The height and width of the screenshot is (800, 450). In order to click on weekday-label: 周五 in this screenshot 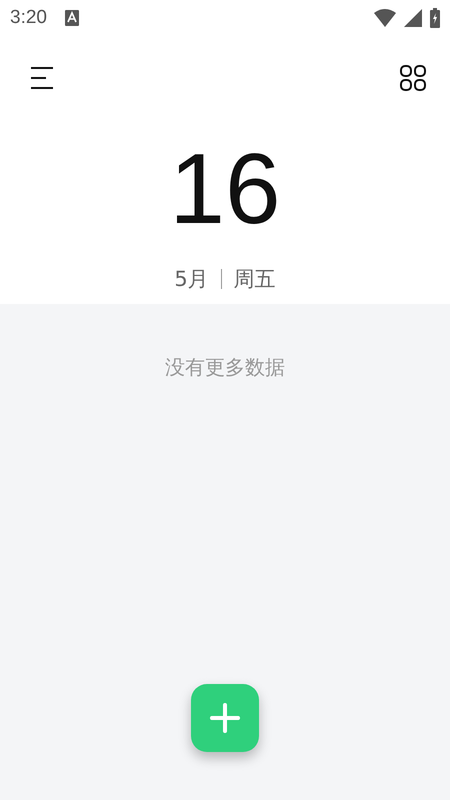, I will do `click(255, 279)`.